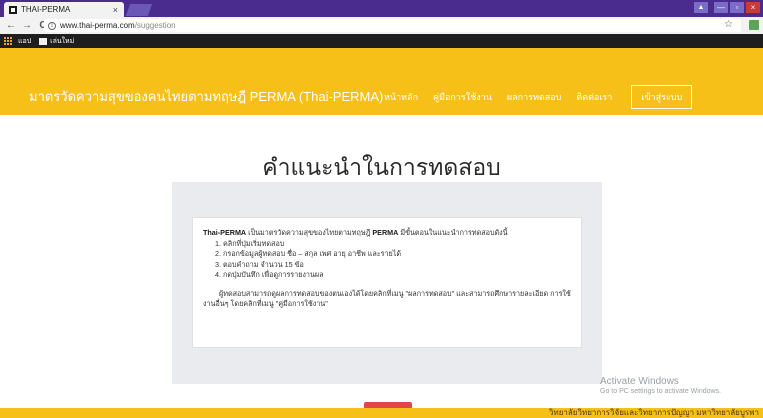  I want to click on bookmark-apps: แอป, so click(24, 41).